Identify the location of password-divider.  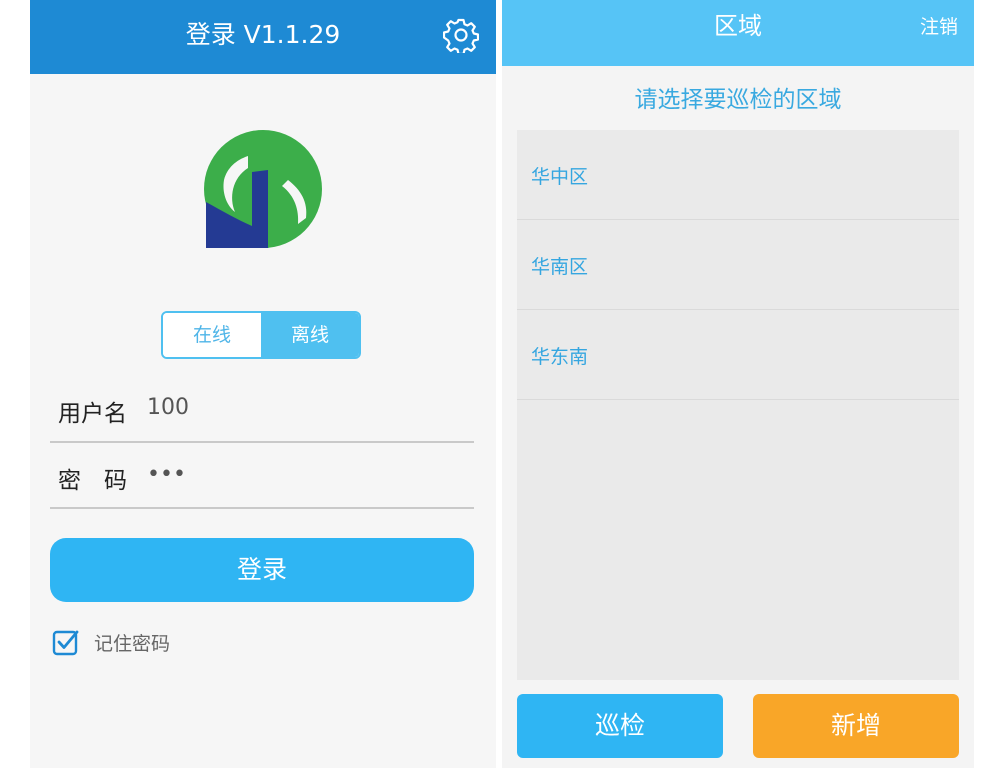
(262, 508).